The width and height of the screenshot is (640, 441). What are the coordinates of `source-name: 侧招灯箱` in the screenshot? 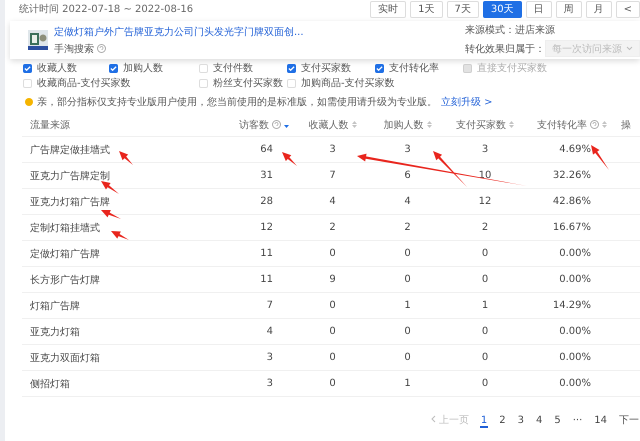 It's located at (50, 384).